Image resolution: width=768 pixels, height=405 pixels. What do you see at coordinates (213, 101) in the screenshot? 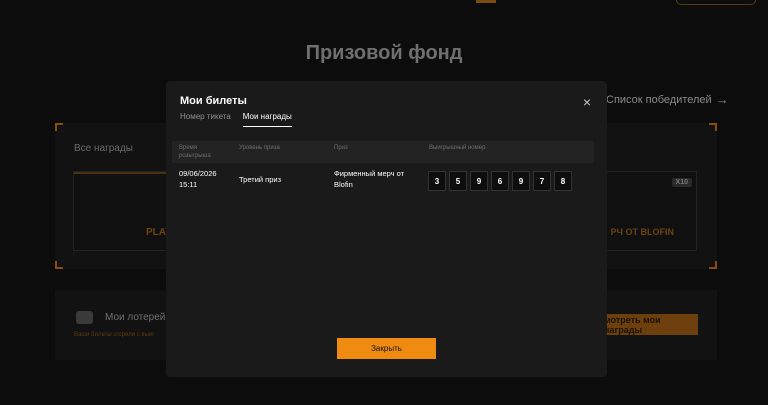
I see `modal-title: Мои билеты` at bounding box center [213, 101].